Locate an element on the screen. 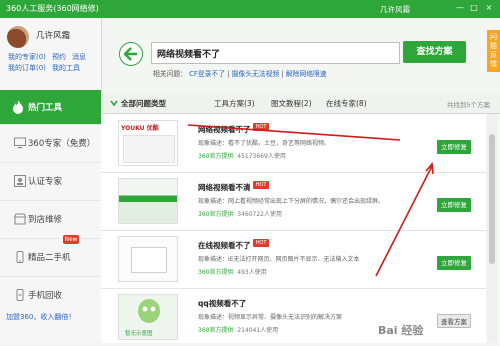 This screenshot has height=346, width=500. annotation-arrow is located at coordinates (404, 221).